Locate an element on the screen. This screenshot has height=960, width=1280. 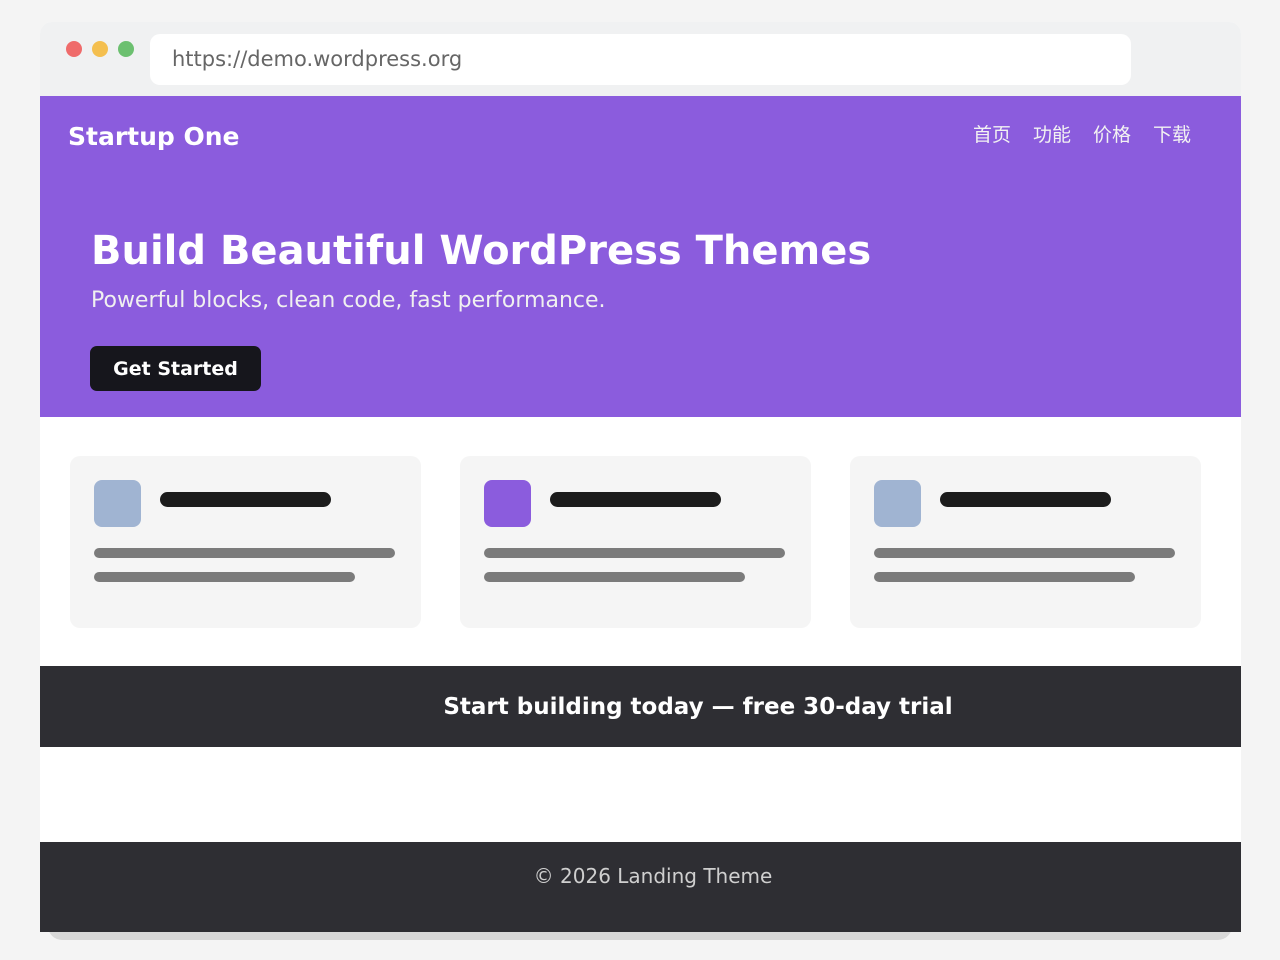
close-window-icon is located at coordinates (74, 49).